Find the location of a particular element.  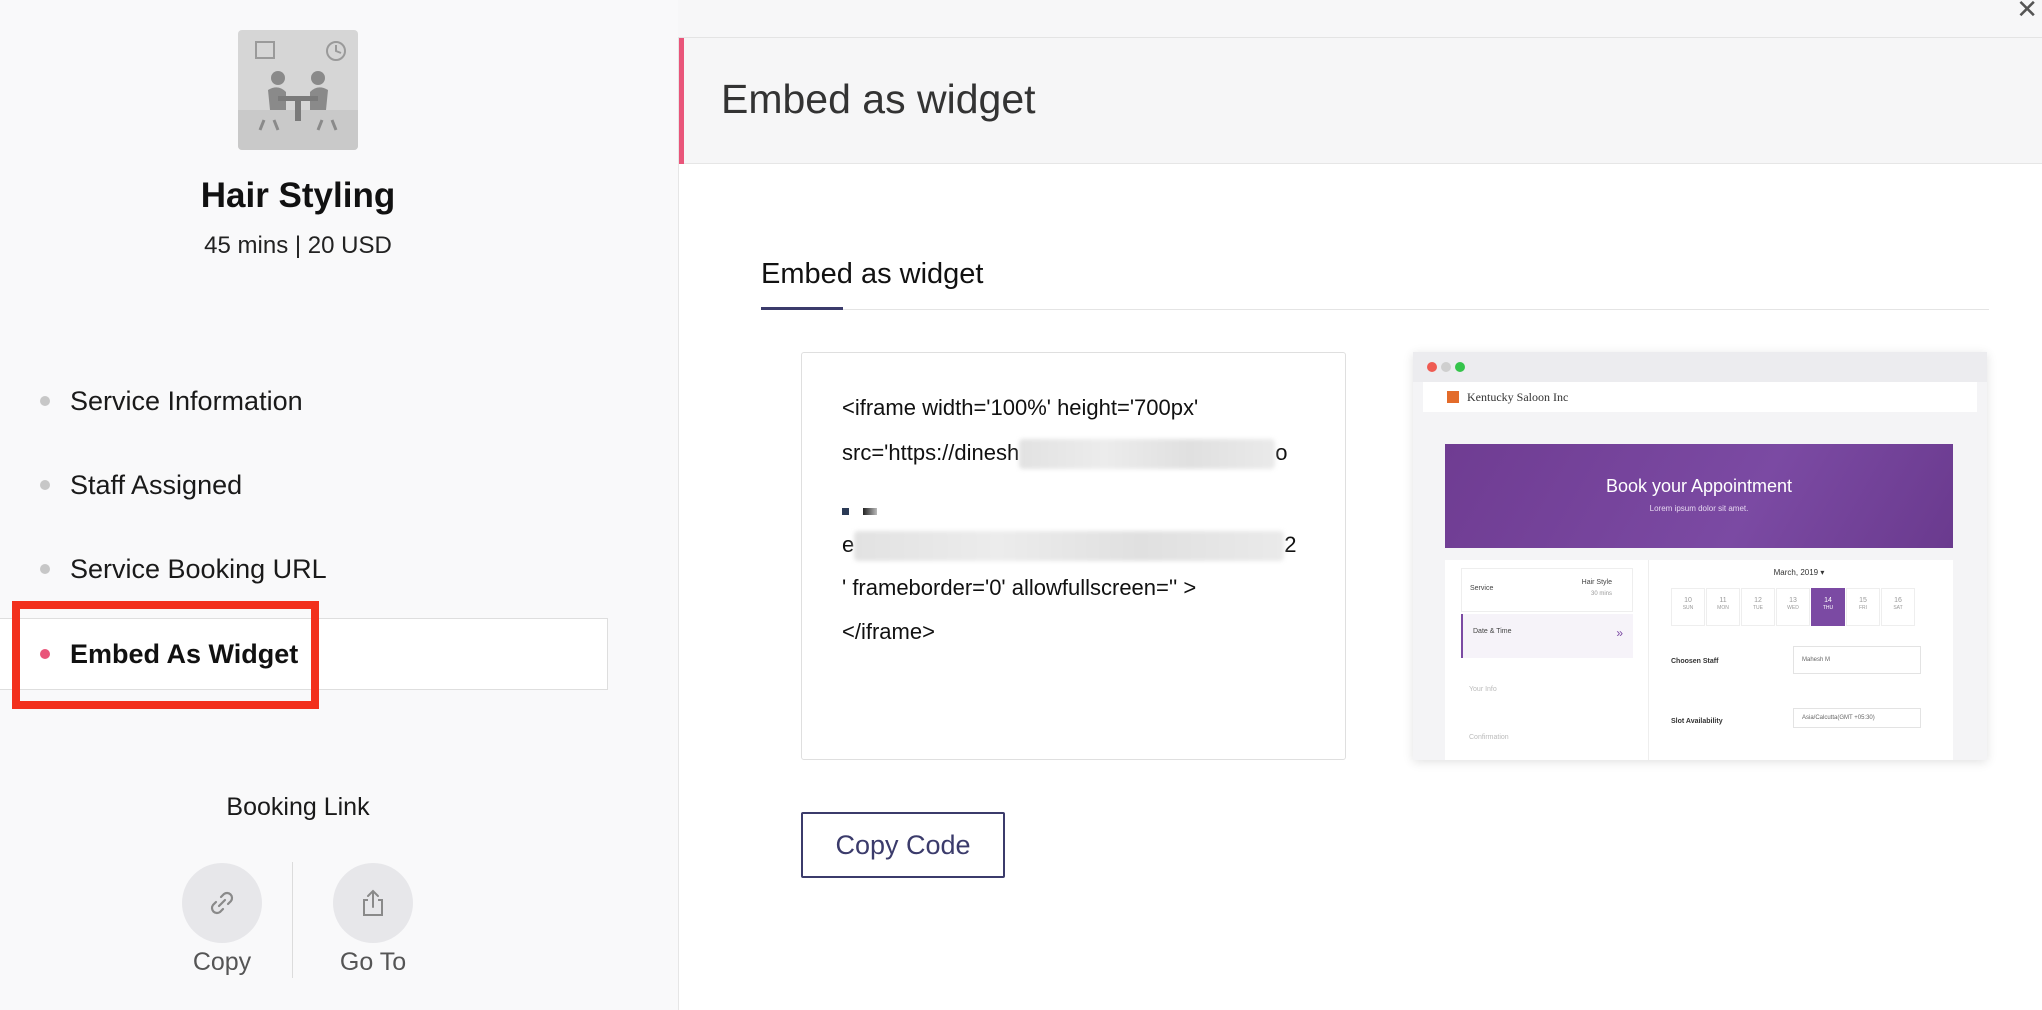

code-url-prefix: src='https://dinesh is located at coordinates (931, 452).